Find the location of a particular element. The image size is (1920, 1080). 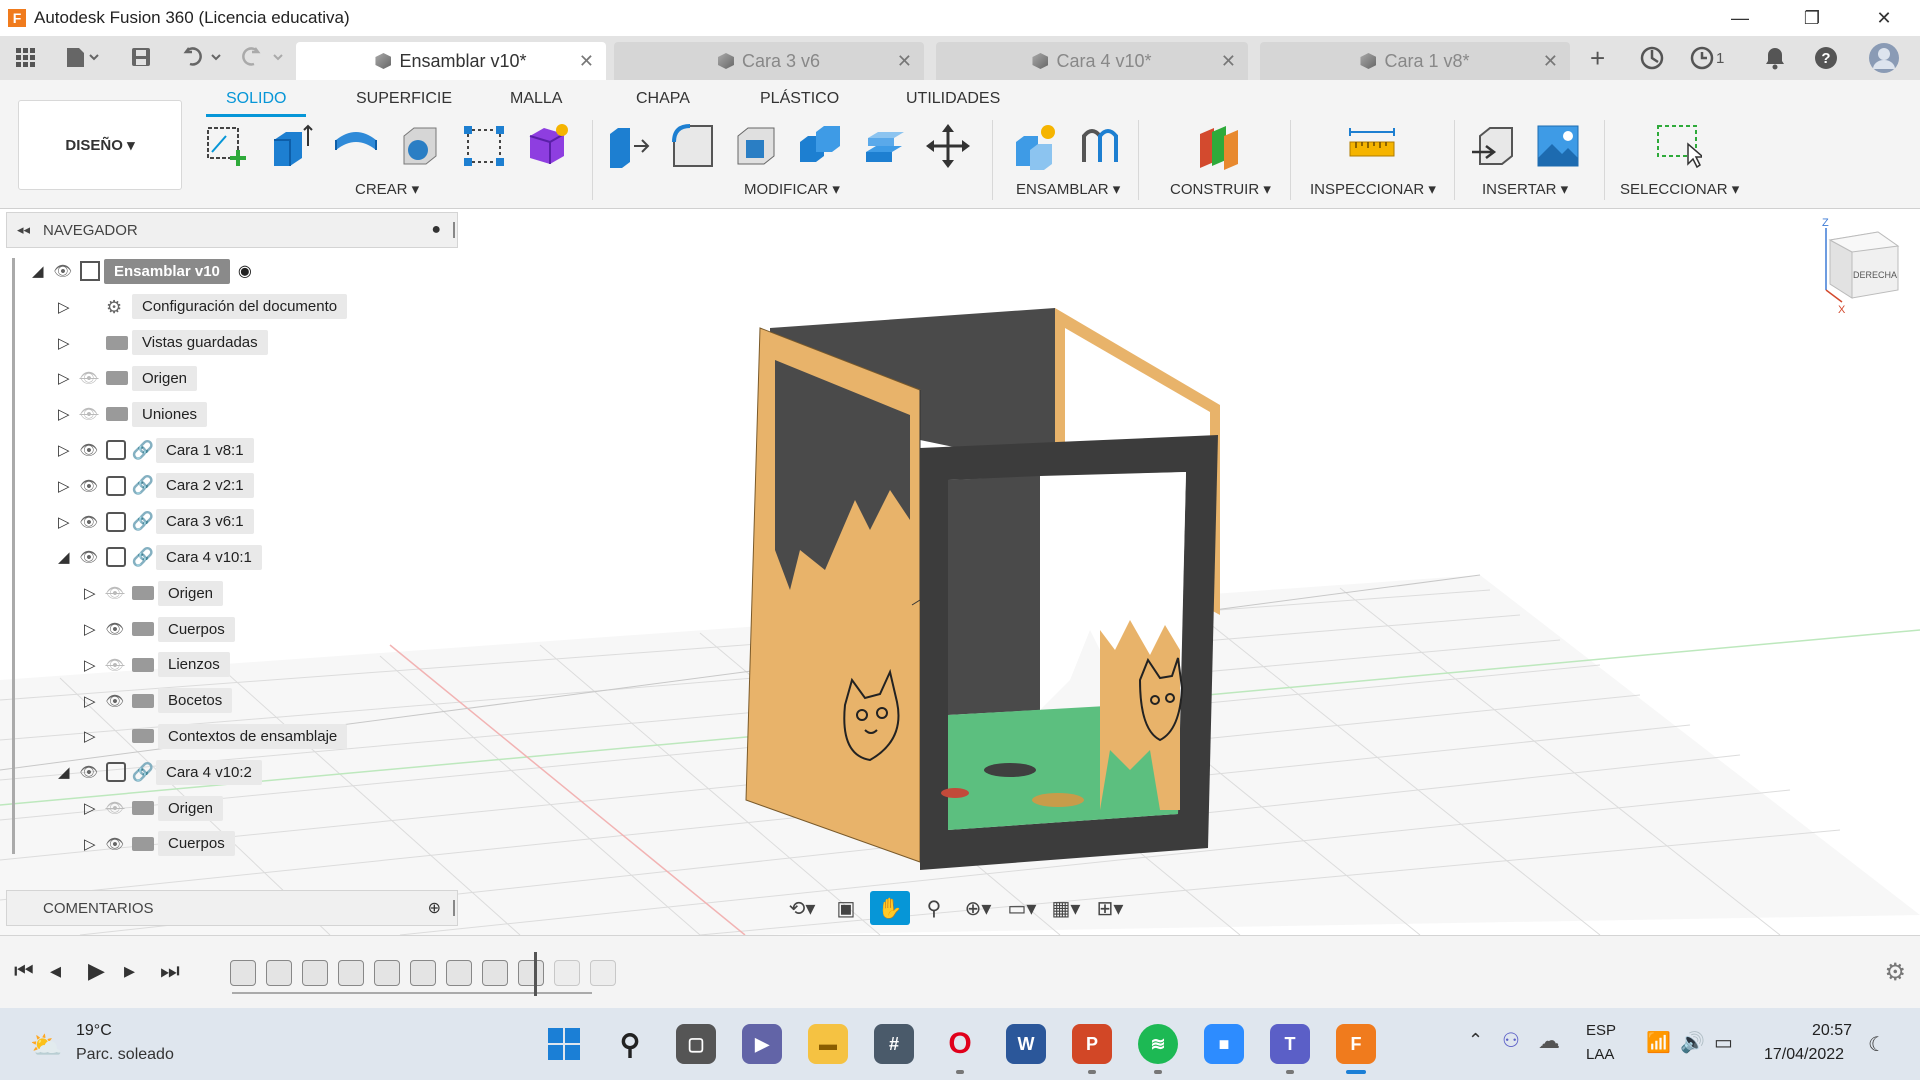

undo-icon is located at coordinates (201, 57).